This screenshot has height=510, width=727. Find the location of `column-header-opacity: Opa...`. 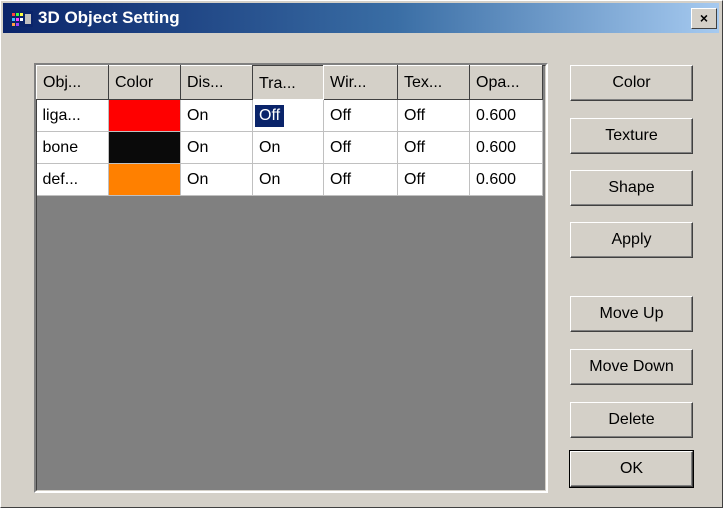

column-header-opacity: Opa... is located at coordinates (506, 82).